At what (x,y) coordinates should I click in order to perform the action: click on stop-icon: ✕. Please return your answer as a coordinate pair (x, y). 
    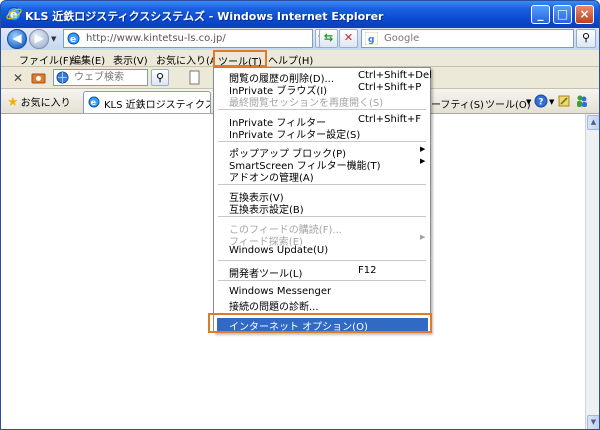
    Looking at the image, I should click on (348, 37).